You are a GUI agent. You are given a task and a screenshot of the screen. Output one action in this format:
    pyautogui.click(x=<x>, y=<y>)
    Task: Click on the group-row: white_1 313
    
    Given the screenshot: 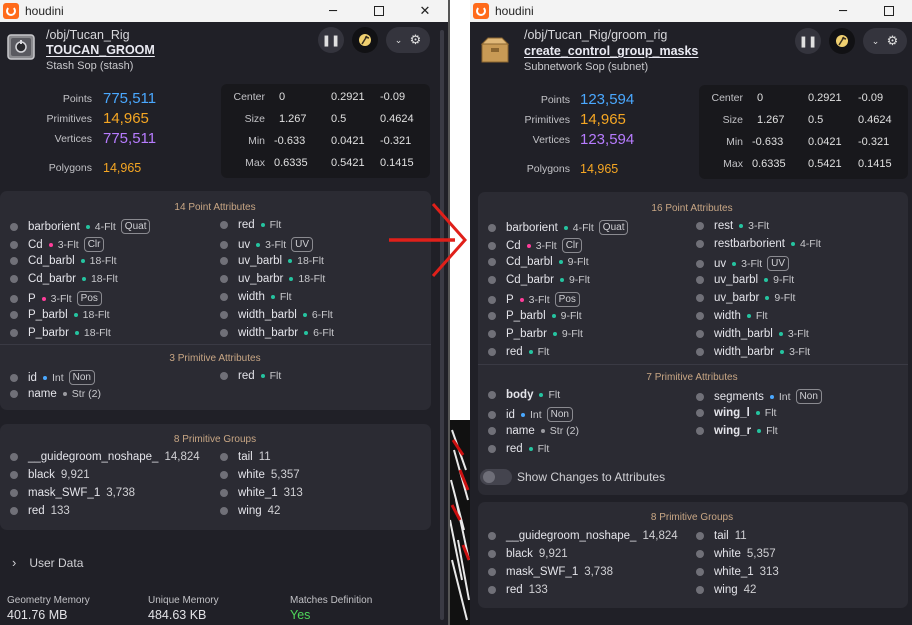 What is the action you would take?
    pyautogui.click(x=737, y=572)
    